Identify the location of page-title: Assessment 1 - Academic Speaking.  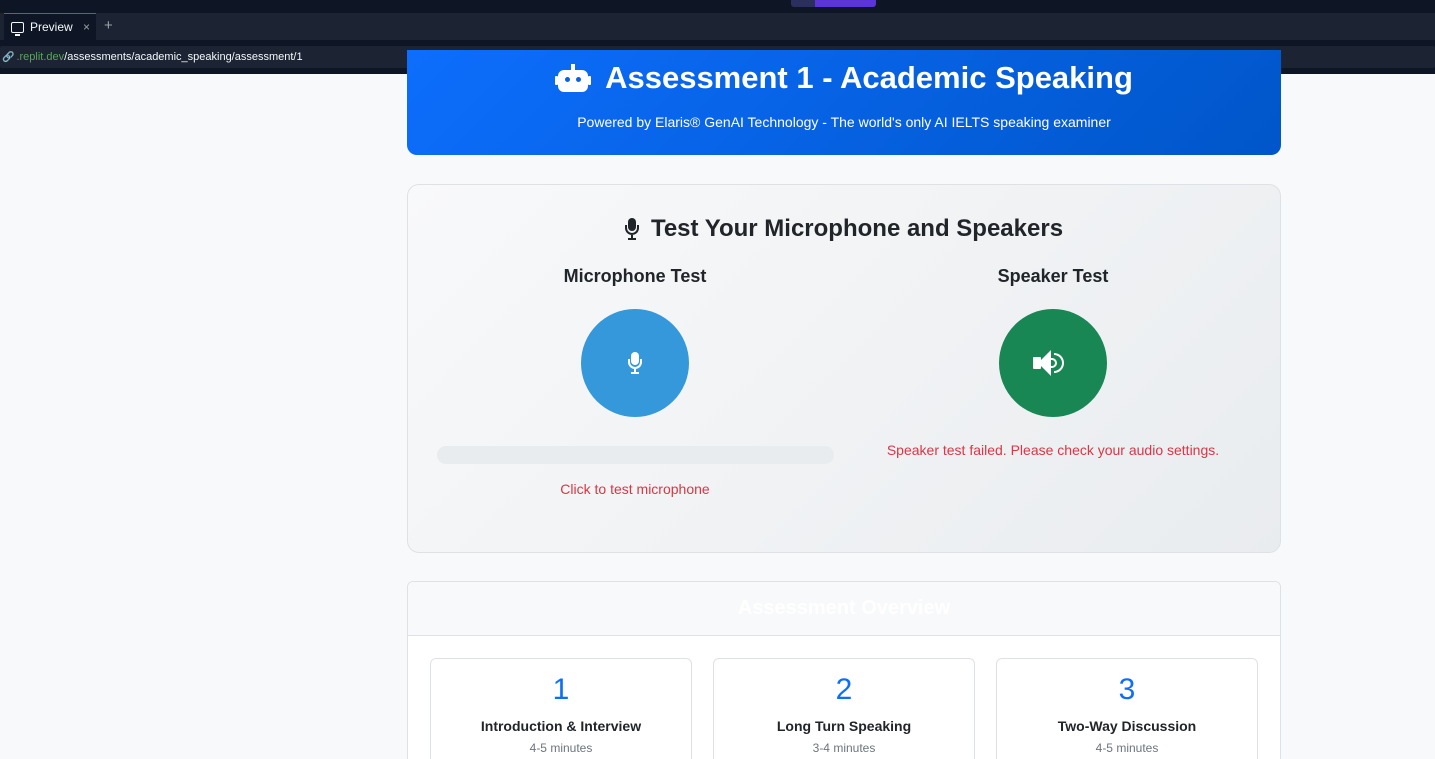
(844, 78).